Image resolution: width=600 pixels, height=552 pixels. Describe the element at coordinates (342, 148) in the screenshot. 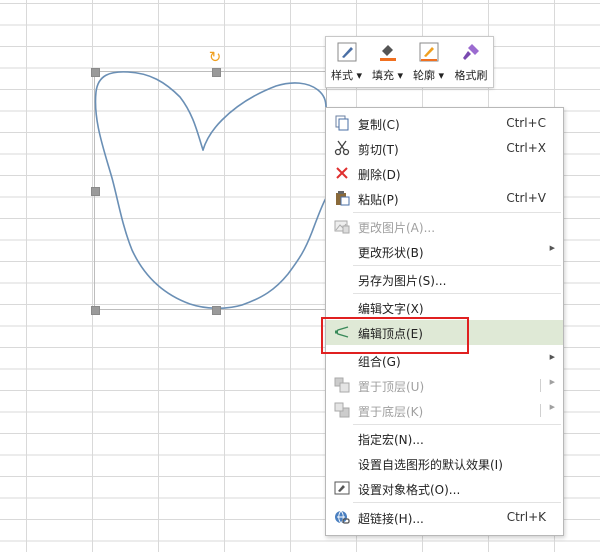

I see `scissors-icon` at that location.